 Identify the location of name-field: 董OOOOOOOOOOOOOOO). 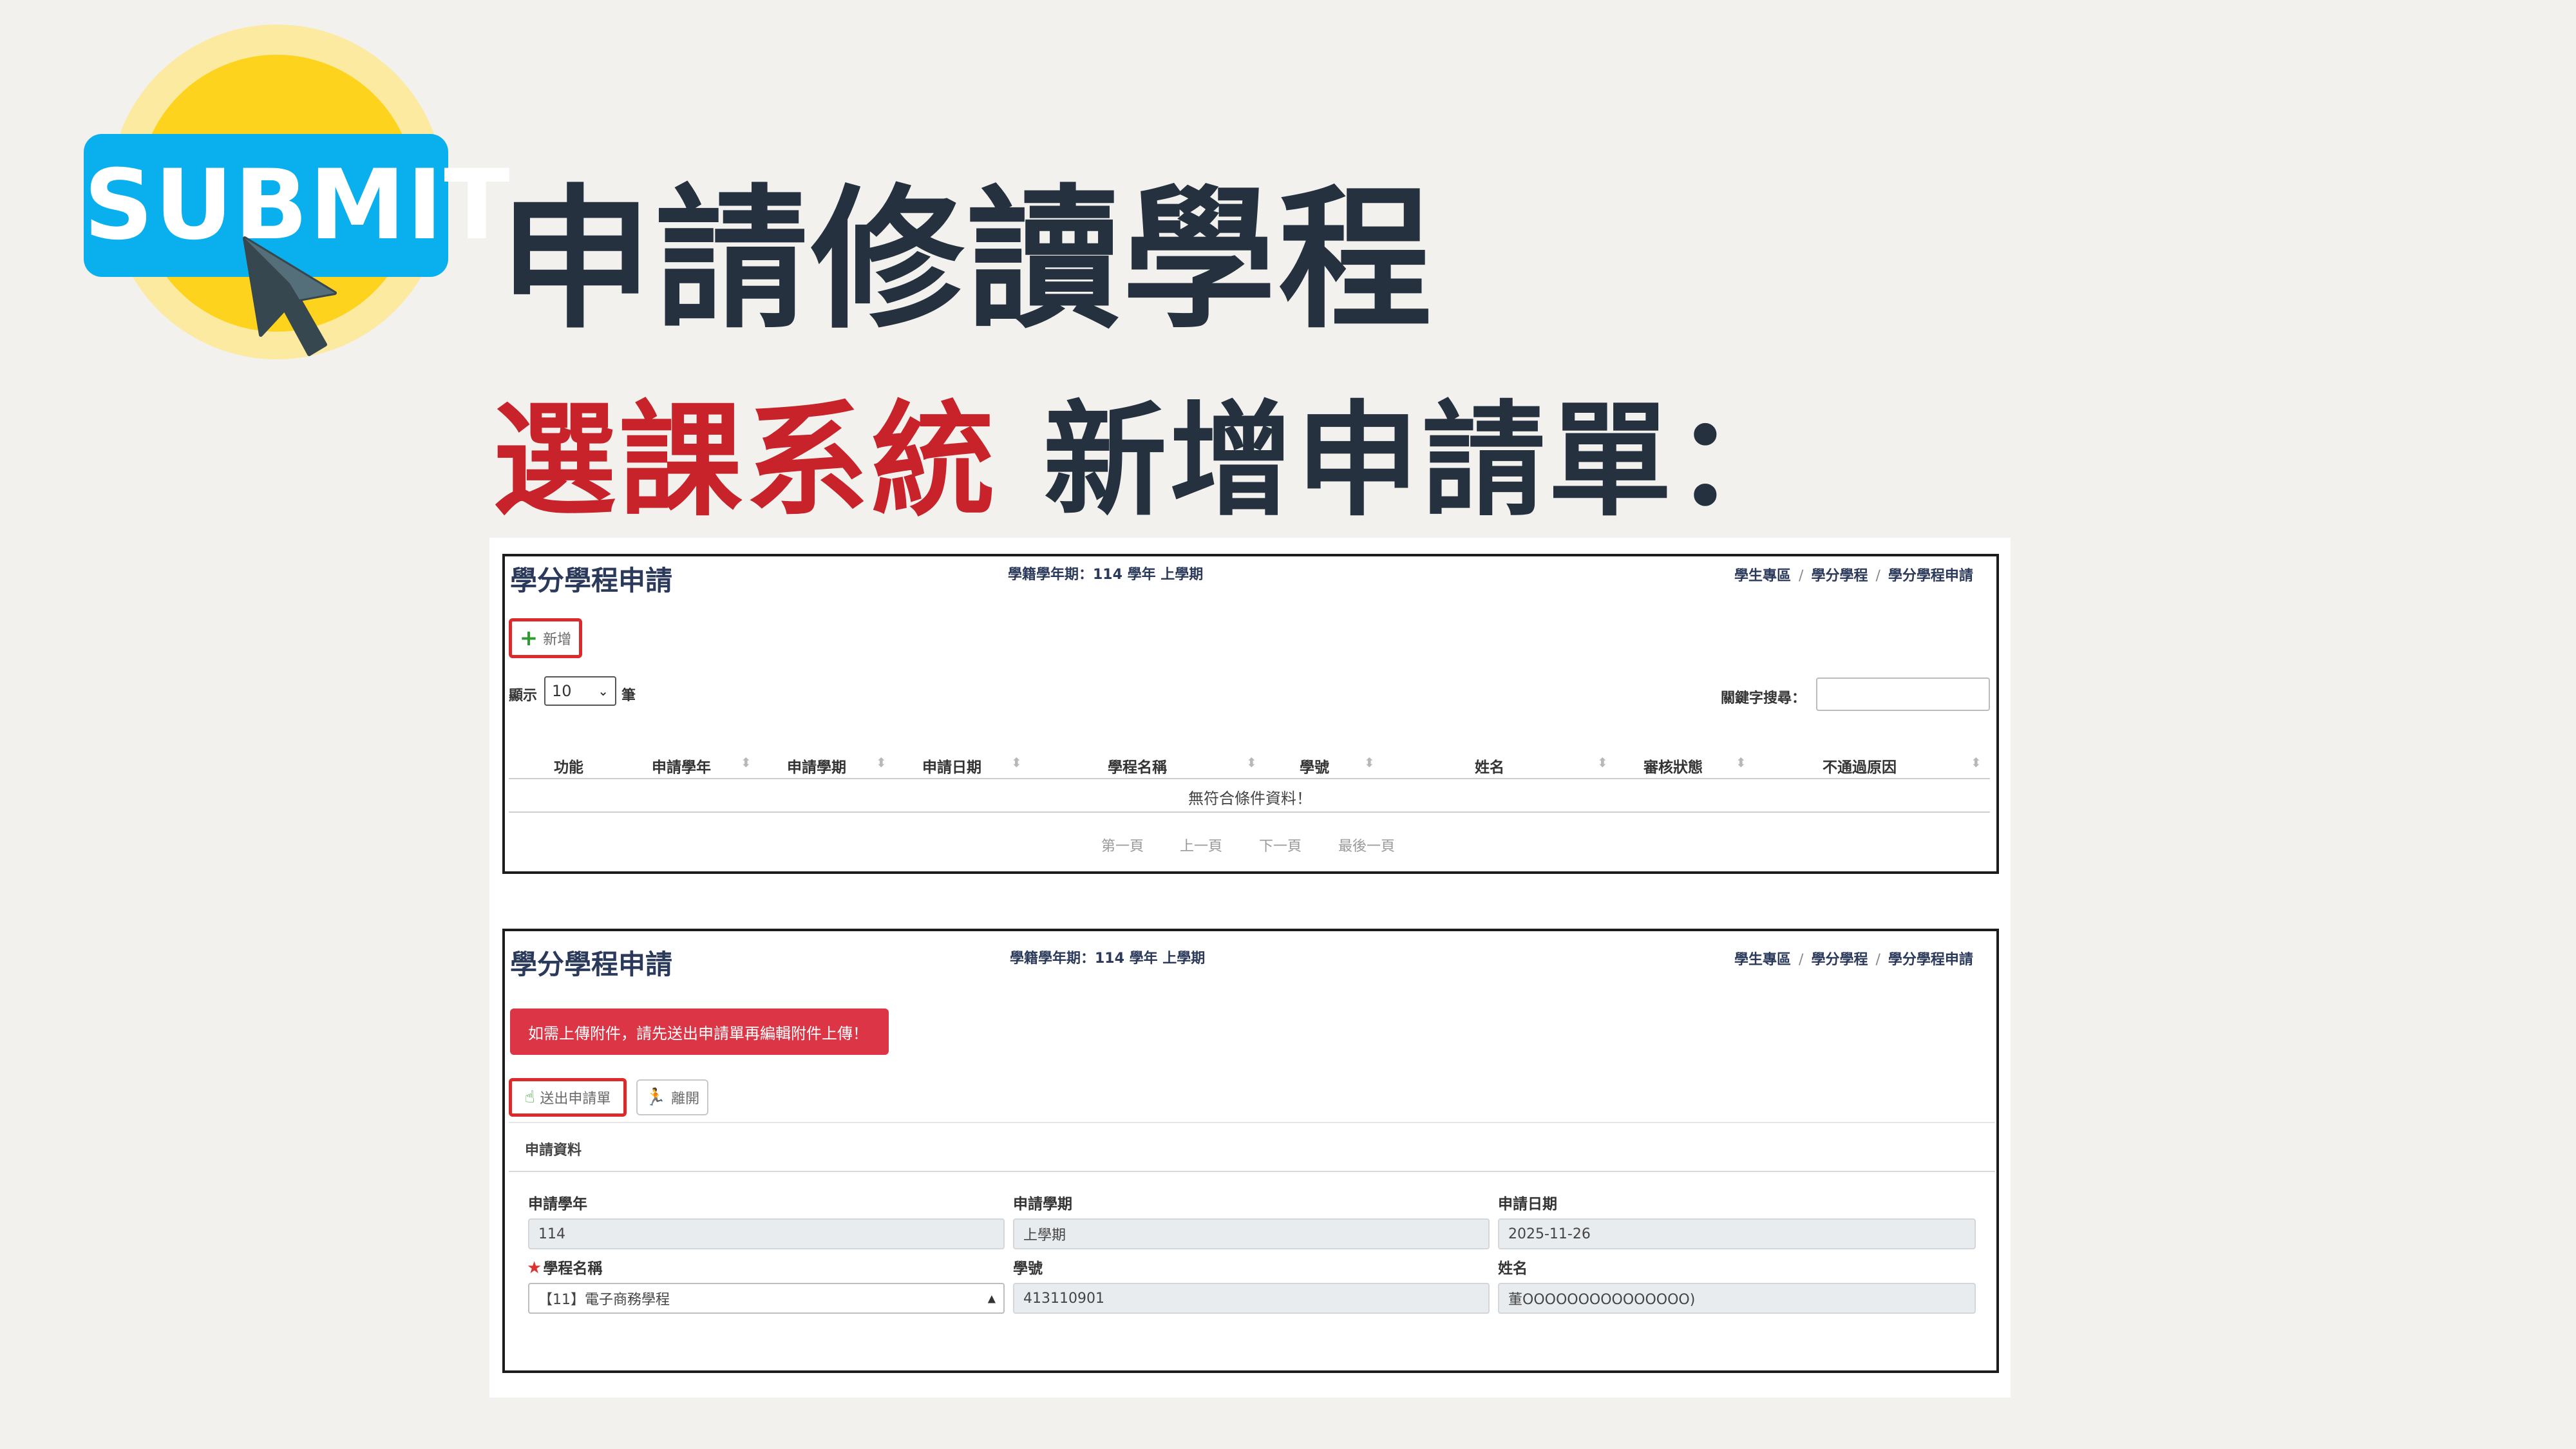
(1737, 1298).